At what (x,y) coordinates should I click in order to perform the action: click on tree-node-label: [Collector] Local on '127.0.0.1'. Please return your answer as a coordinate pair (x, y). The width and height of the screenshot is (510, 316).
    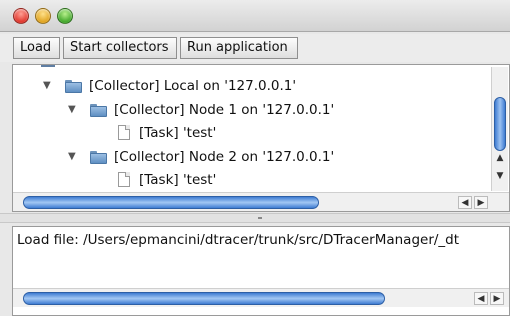
    Looking at the image, I should click on (193, 86).